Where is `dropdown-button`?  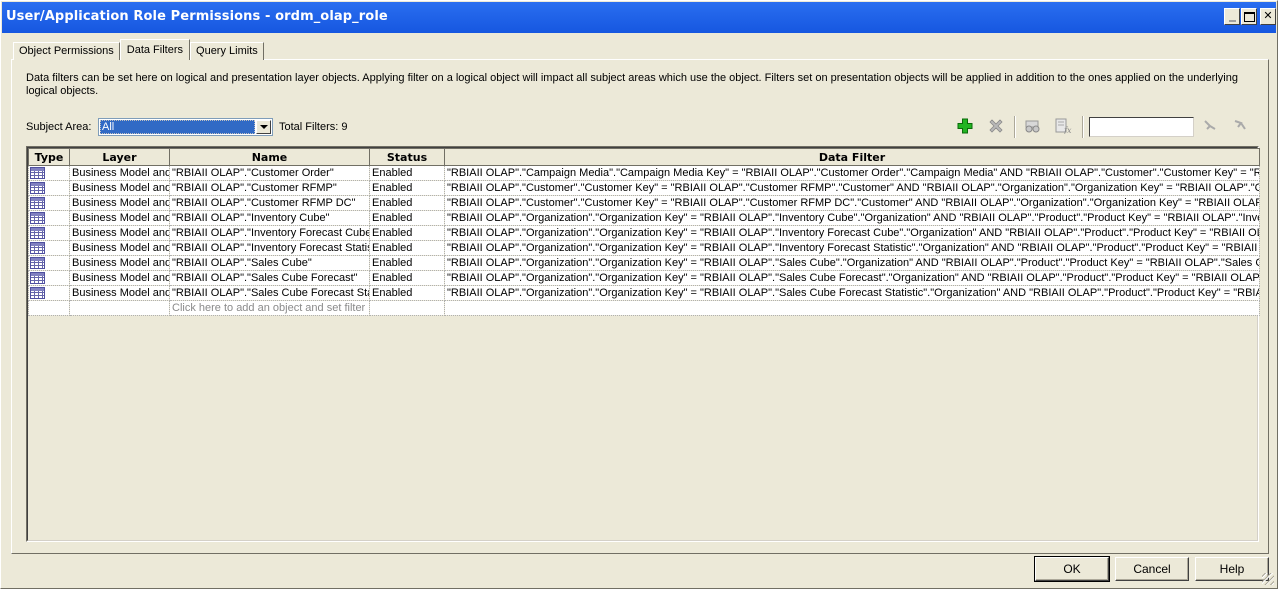 dropdown-button is located at coordinates (263, 127).